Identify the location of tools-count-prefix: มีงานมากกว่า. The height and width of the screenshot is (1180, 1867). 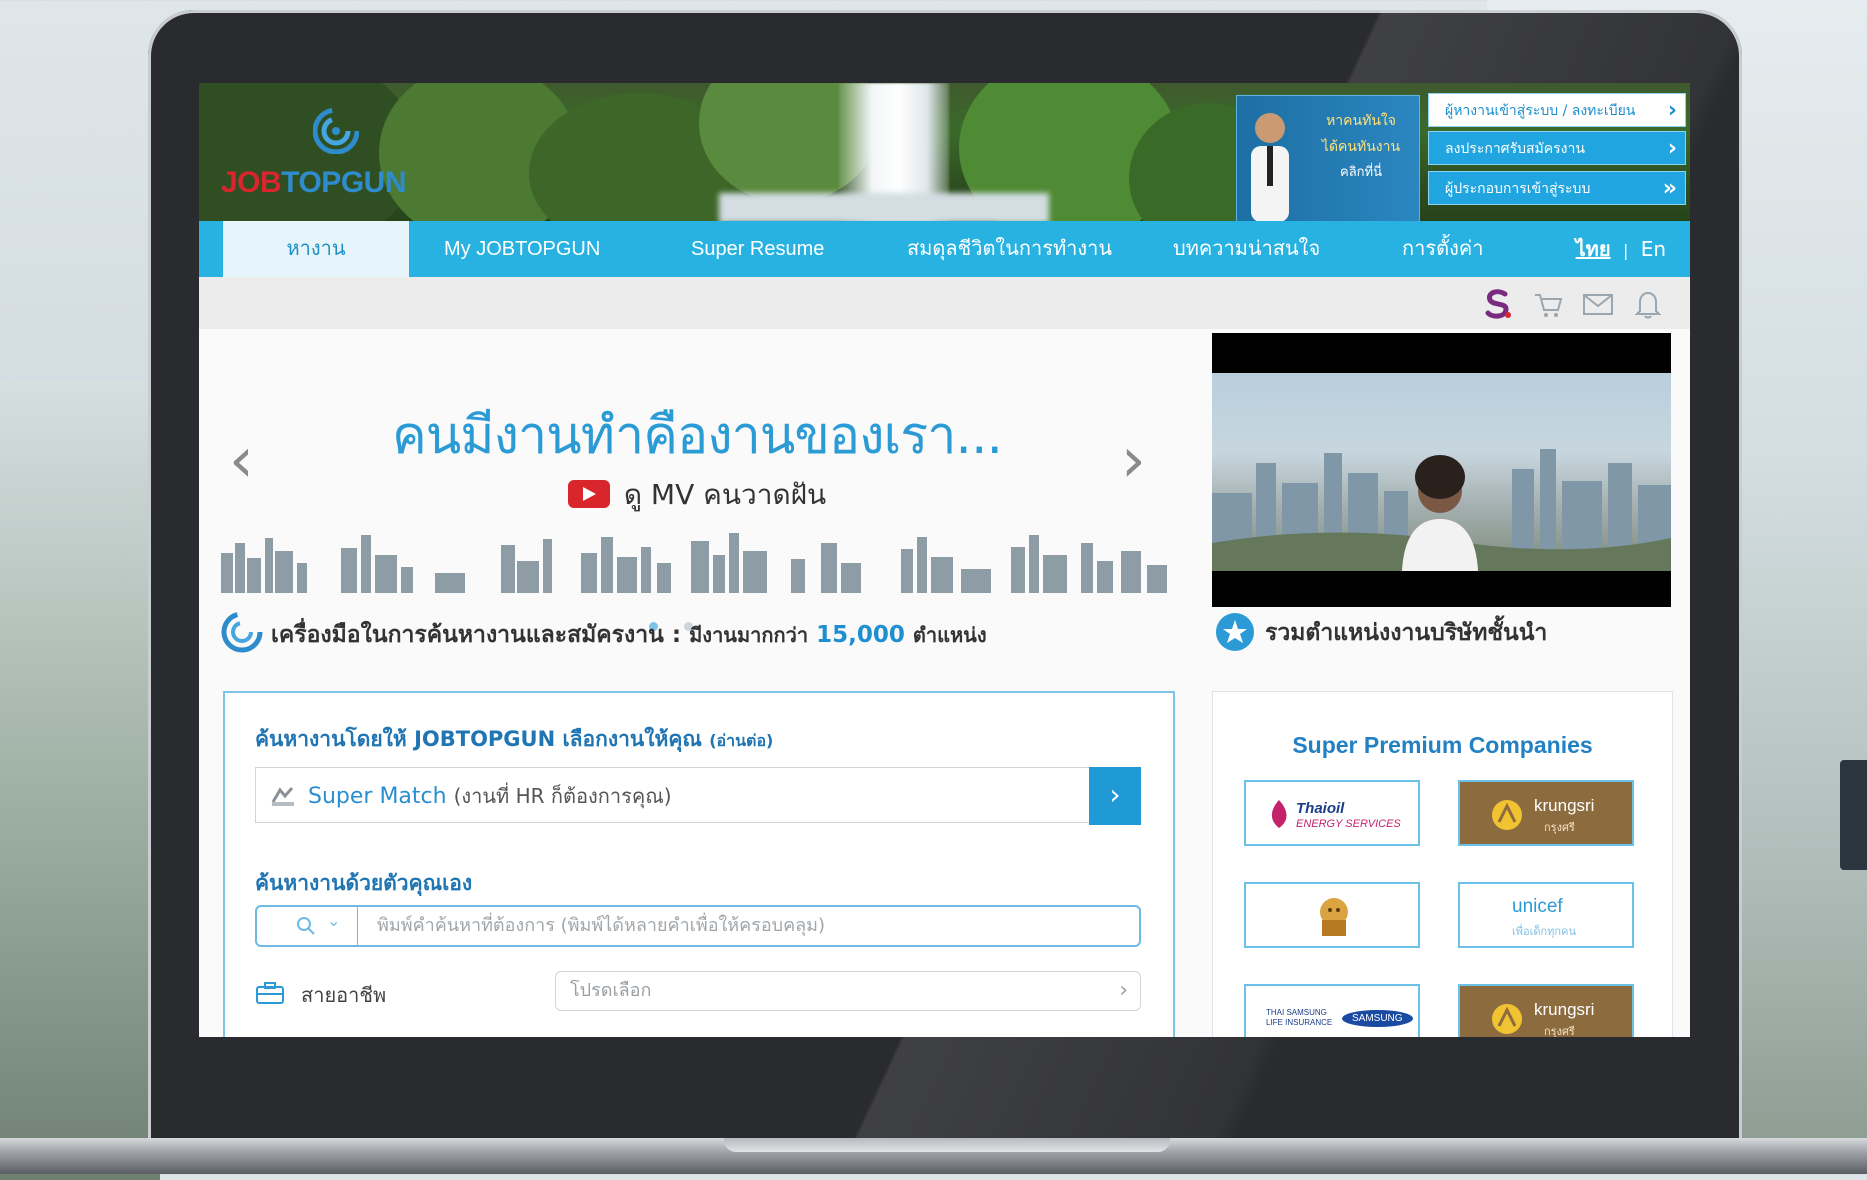
(749, 635).